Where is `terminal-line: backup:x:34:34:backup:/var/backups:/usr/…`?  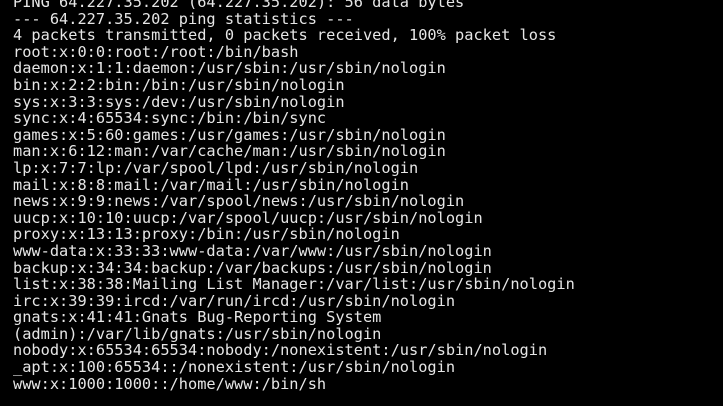
terminal-line: backup:x:34:34:backup:/var/backups:/usr/… is located at coordinates (252, 267).